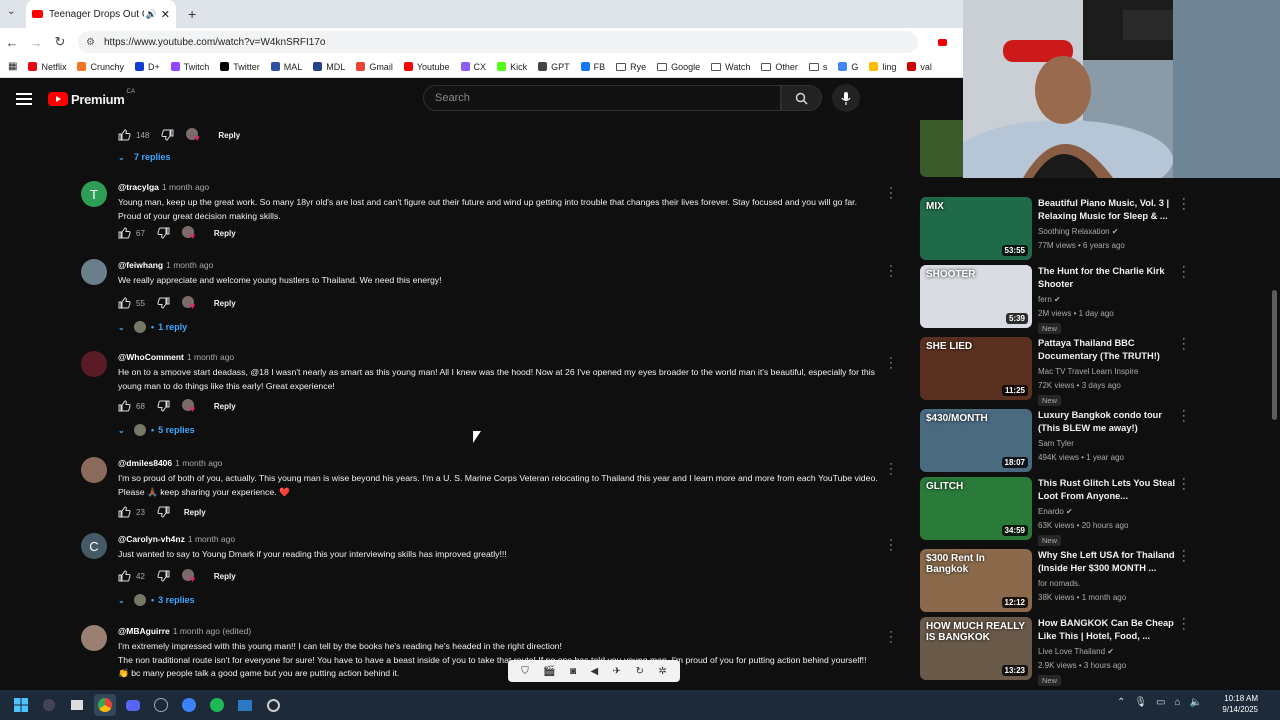  I want to click on video-thumbnail: $300 Rent In Bangkok 12:12, so click(976, 580).